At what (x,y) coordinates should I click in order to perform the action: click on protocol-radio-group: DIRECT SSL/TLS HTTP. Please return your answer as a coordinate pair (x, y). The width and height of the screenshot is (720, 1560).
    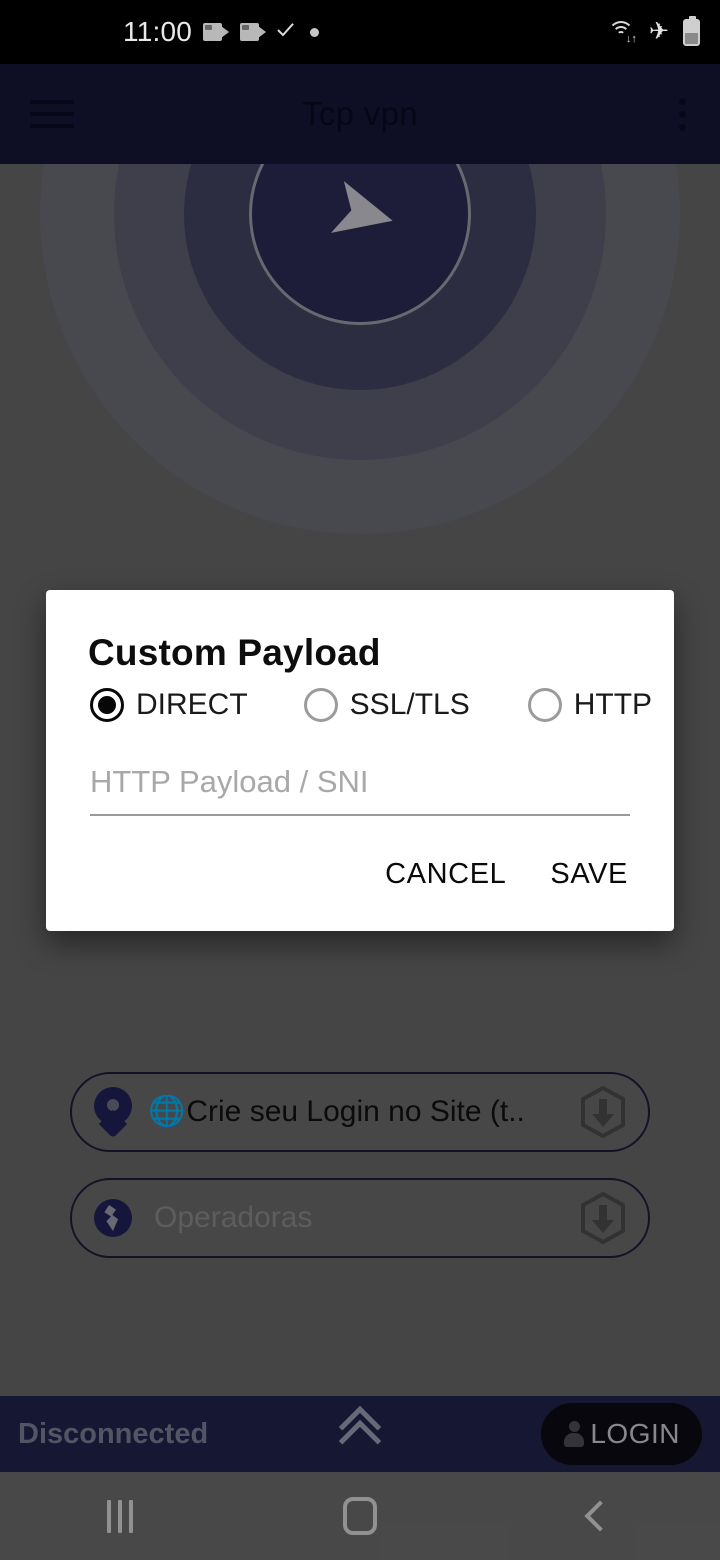
    Looking at the image, I should click on (360, 698).